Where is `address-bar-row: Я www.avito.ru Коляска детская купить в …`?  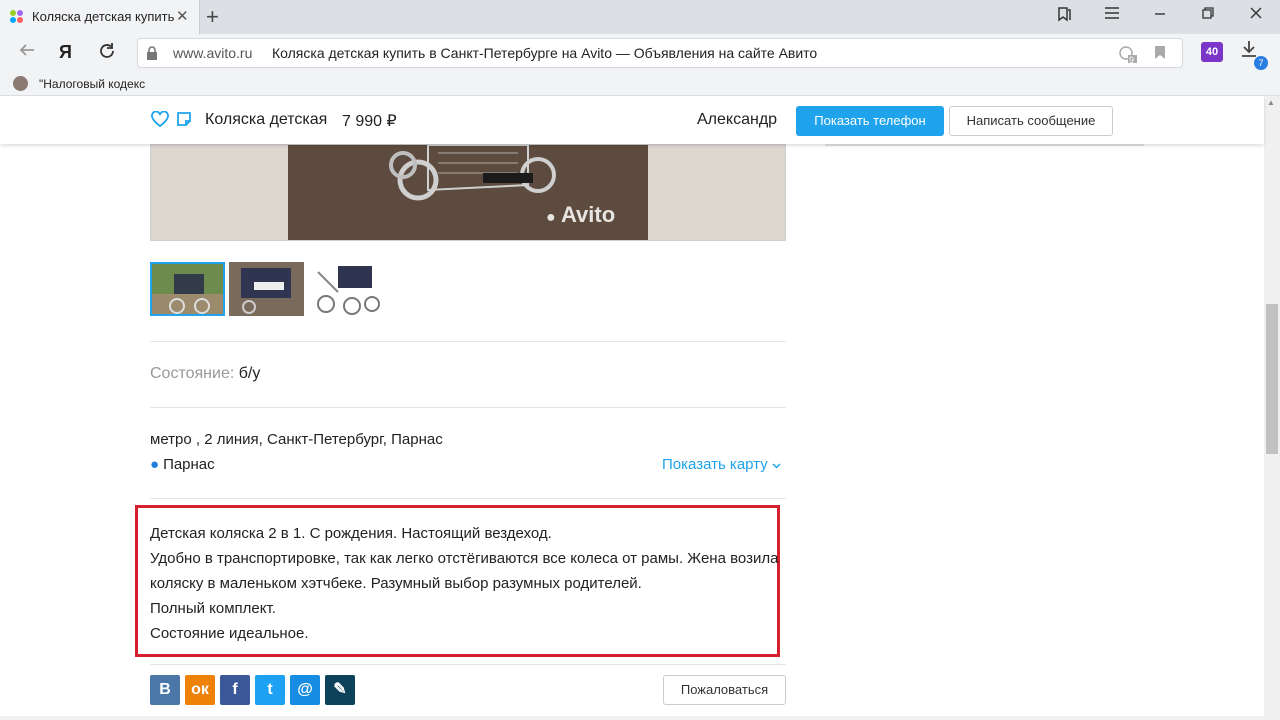
address-bar-row: Я www.avito.ru Коляска детская купить в … is located at coordinates (640, 53).